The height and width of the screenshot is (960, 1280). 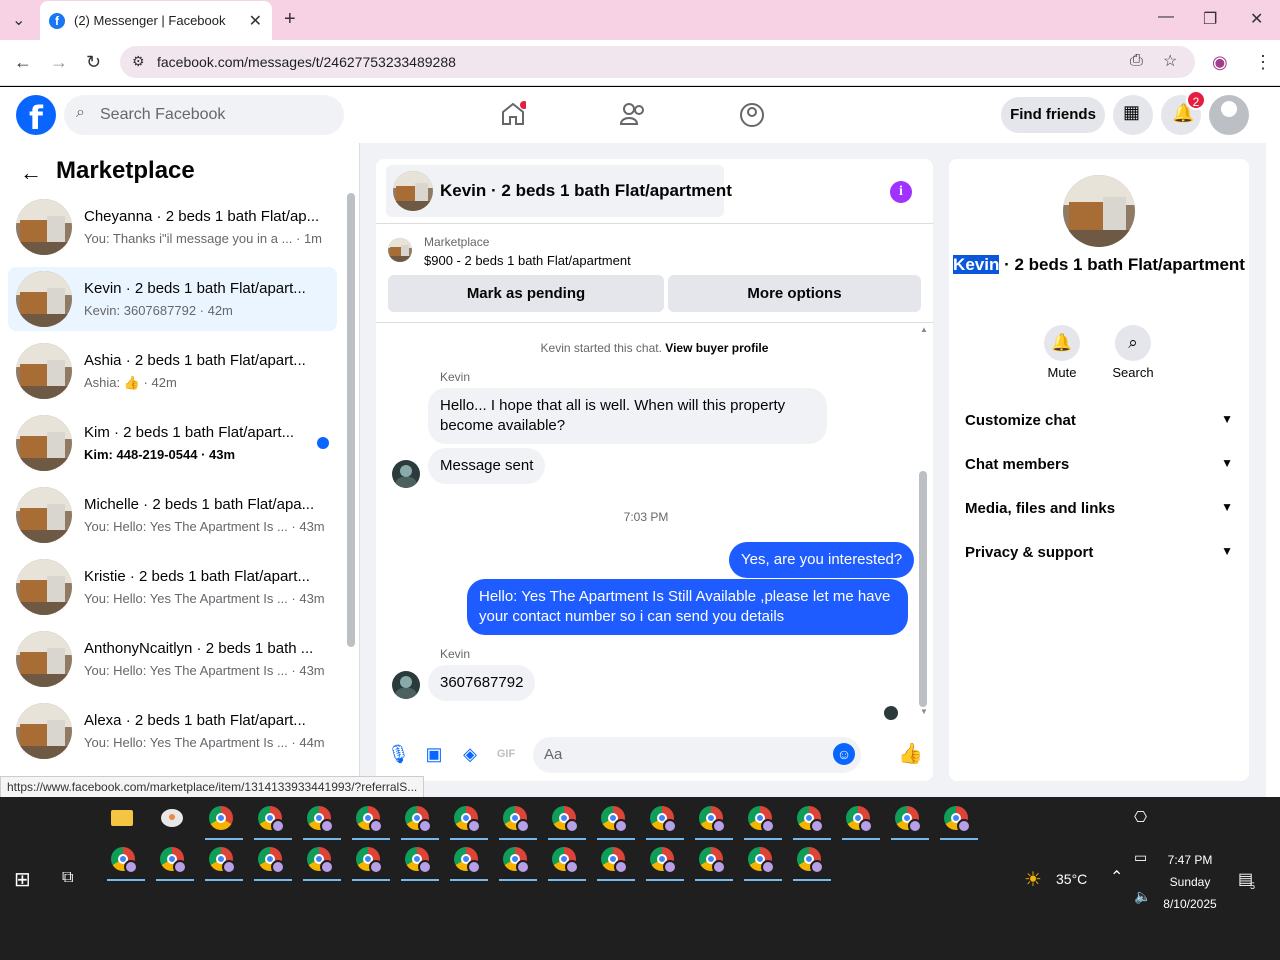 What do you see at coordinates (513, 114) in the screenshot?
I see `home-icon` at bounding box center [513, 114].